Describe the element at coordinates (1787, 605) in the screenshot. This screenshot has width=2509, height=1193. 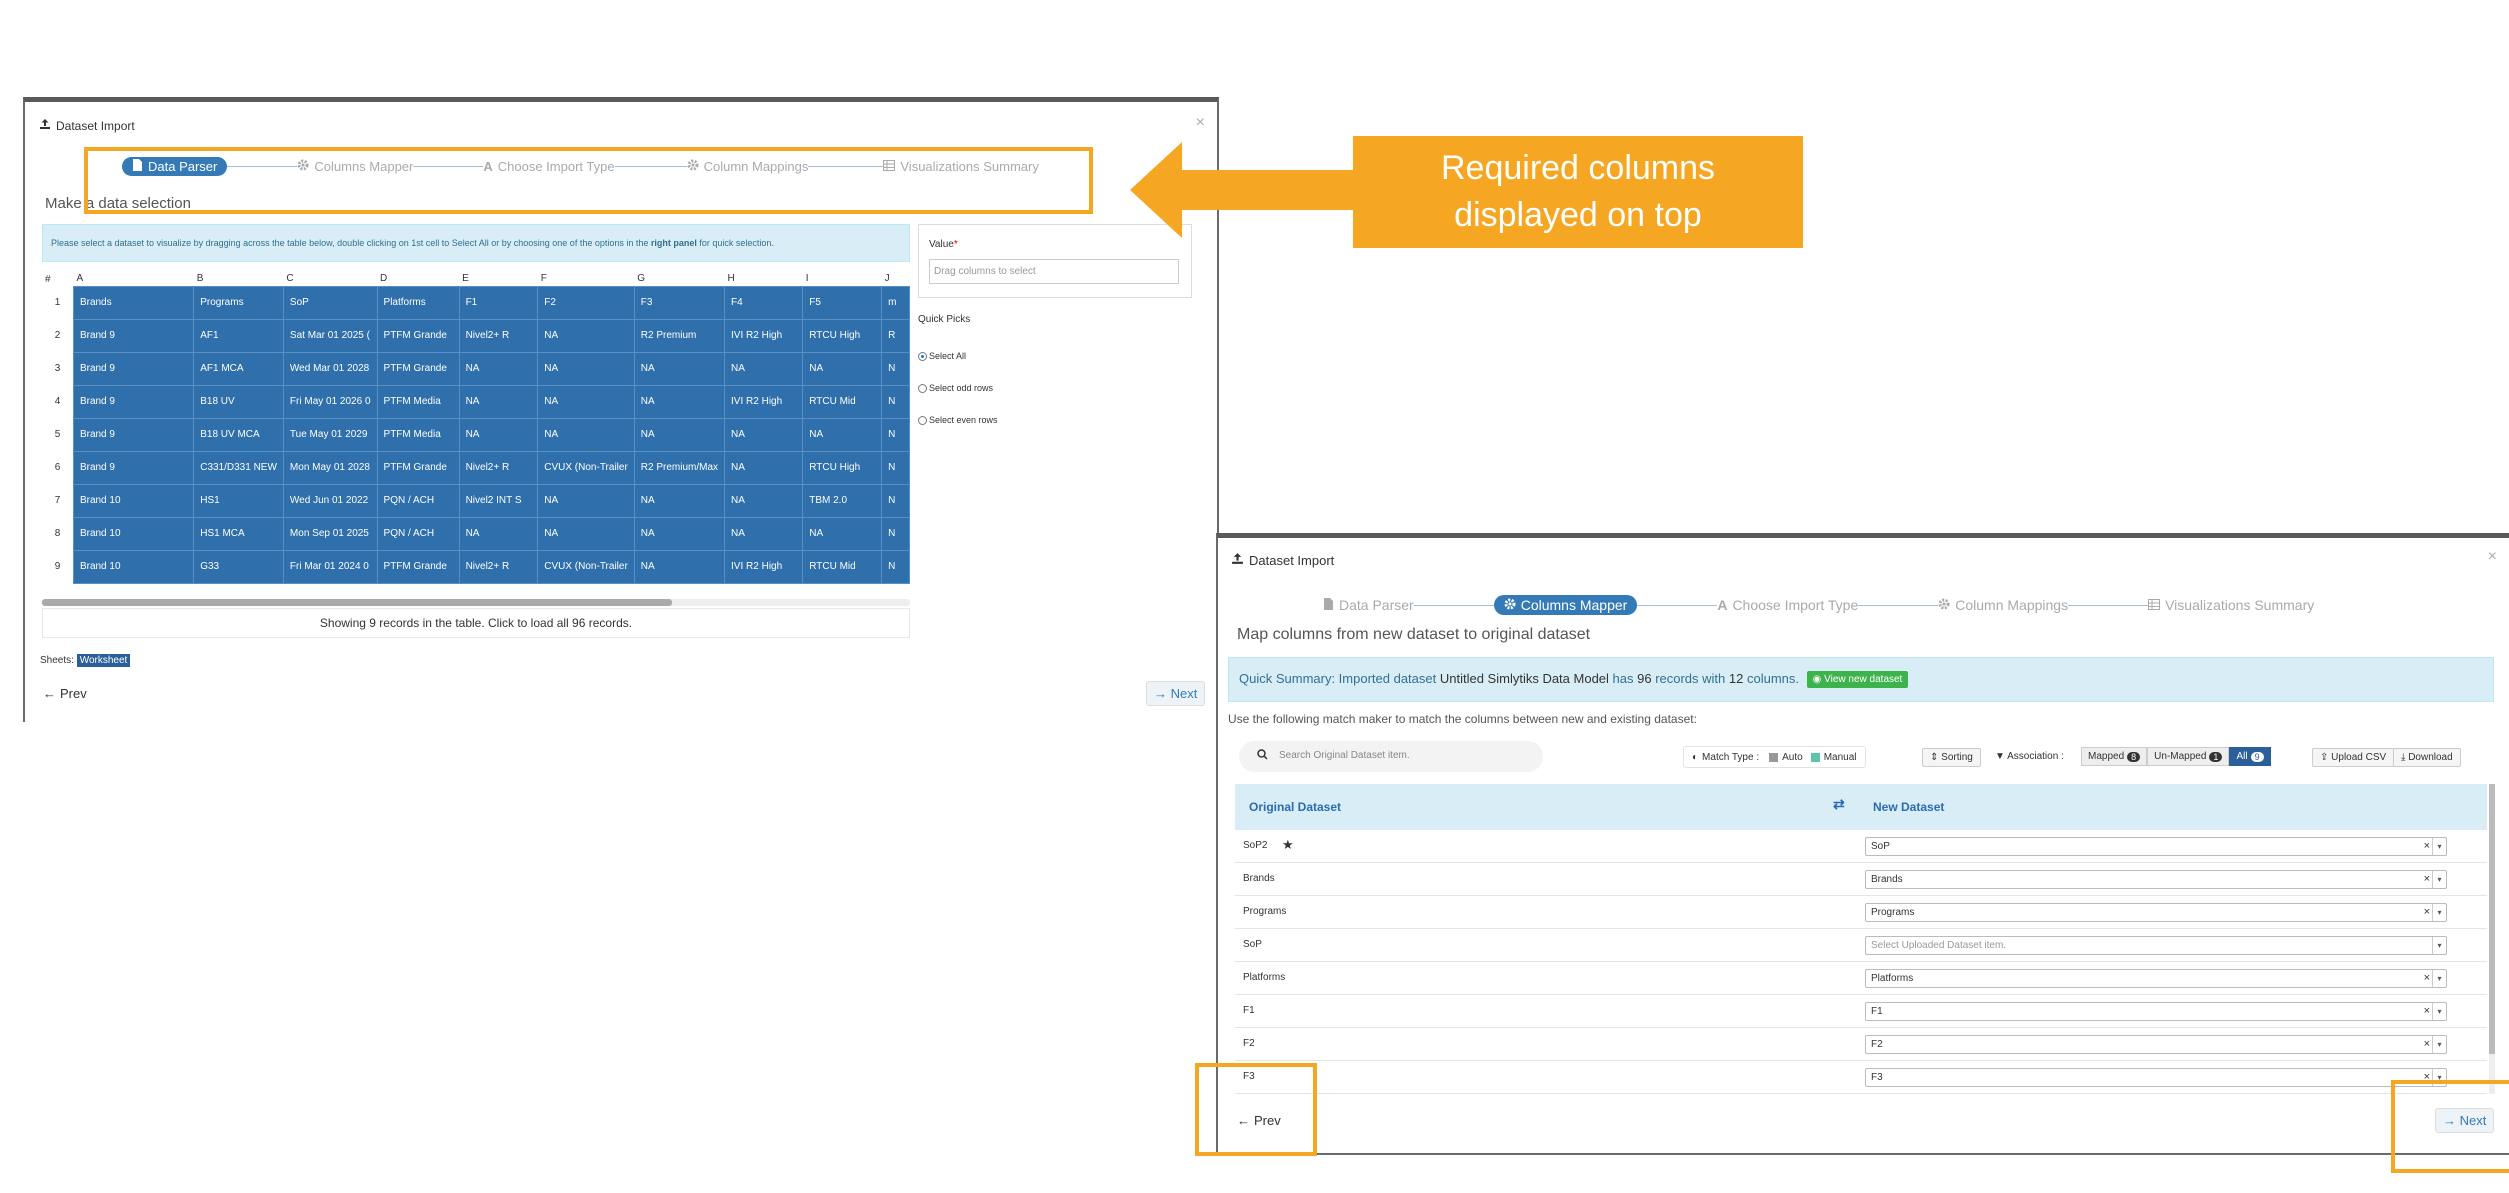
I see `step-choose-import-type: A Choose Import Type` at that location.